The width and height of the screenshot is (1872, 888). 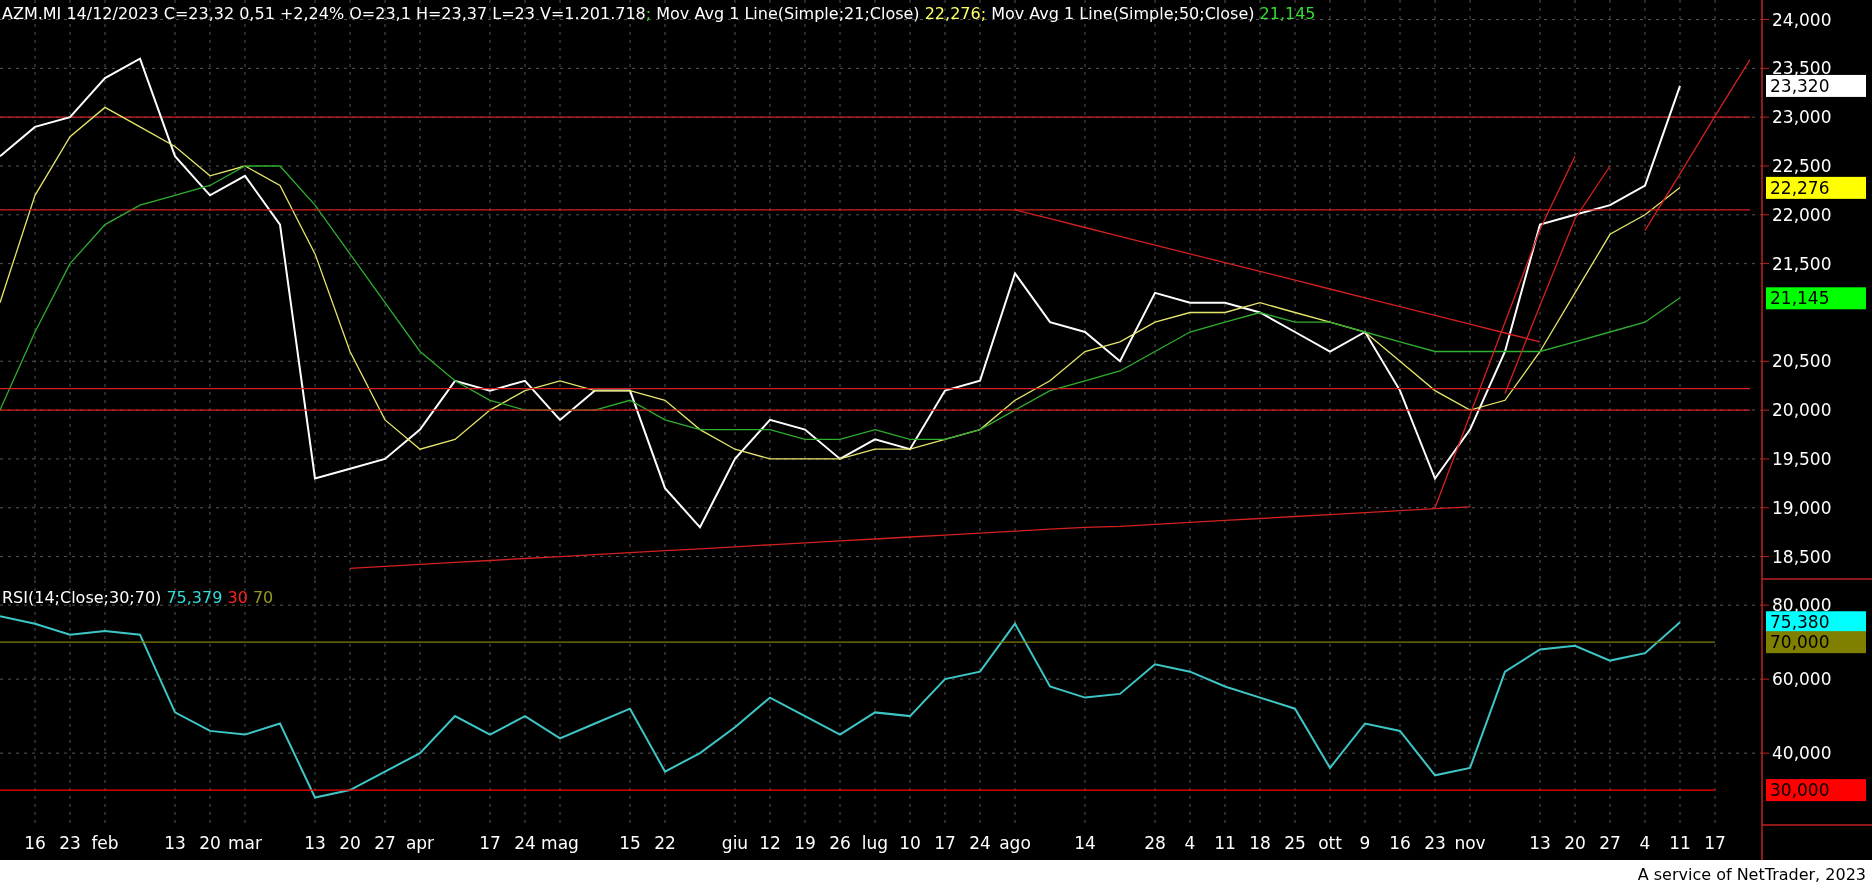 I want to click on axis-label: 40,000, so click(x=1802, y=753).